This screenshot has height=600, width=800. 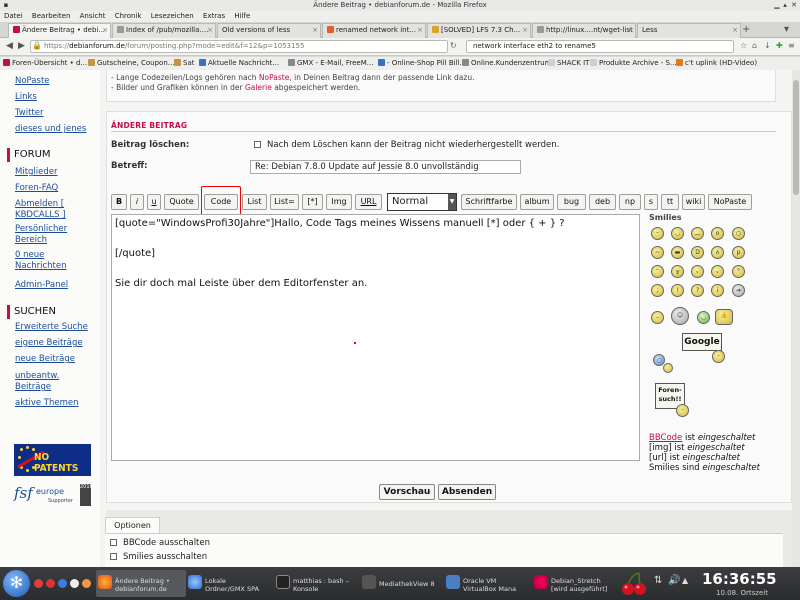 I want to click on url-button: URL, so click(x=368, y=202).